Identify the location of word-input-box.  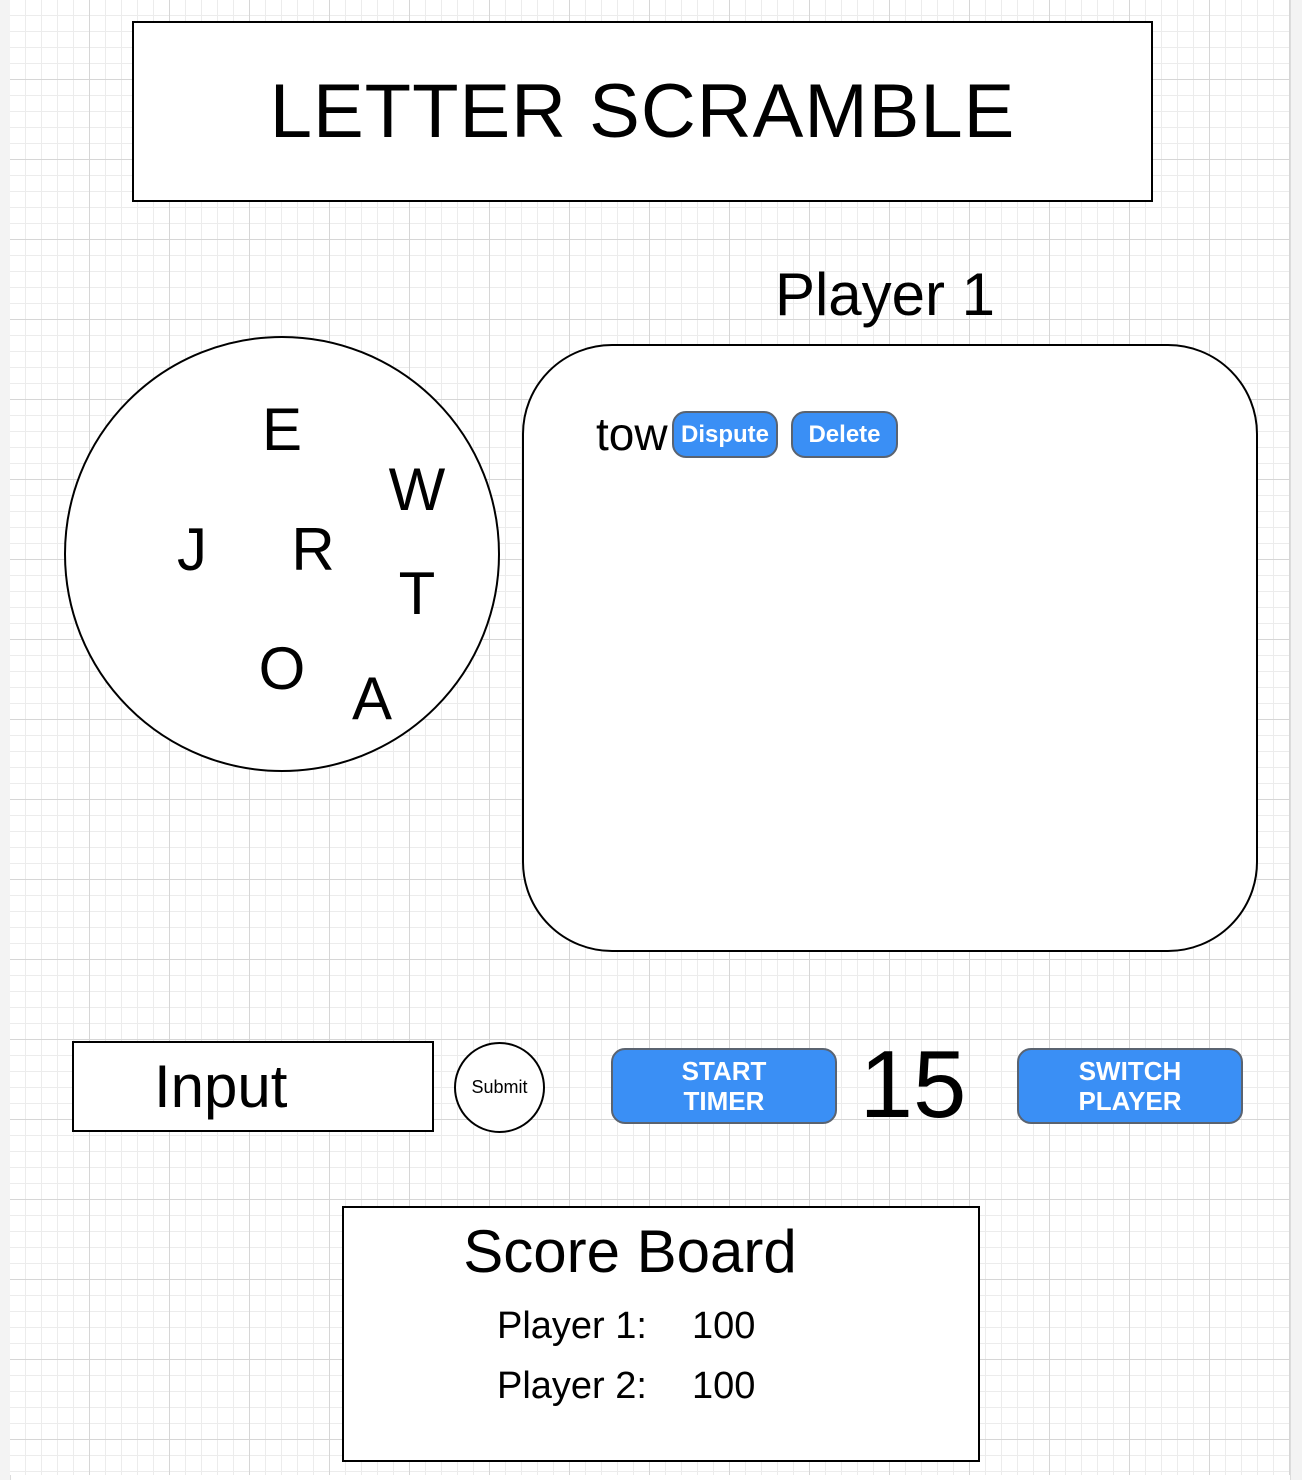
(253, 1086).